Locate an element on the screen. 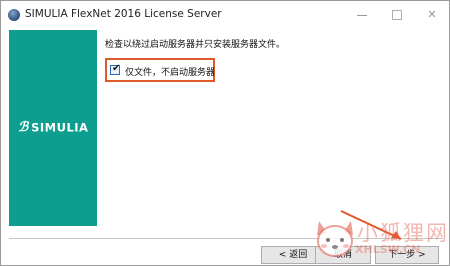 This screenshot has height=266, width=450. simulia-logo: ℬ SIMULIA is located at coordinates (53, 127).